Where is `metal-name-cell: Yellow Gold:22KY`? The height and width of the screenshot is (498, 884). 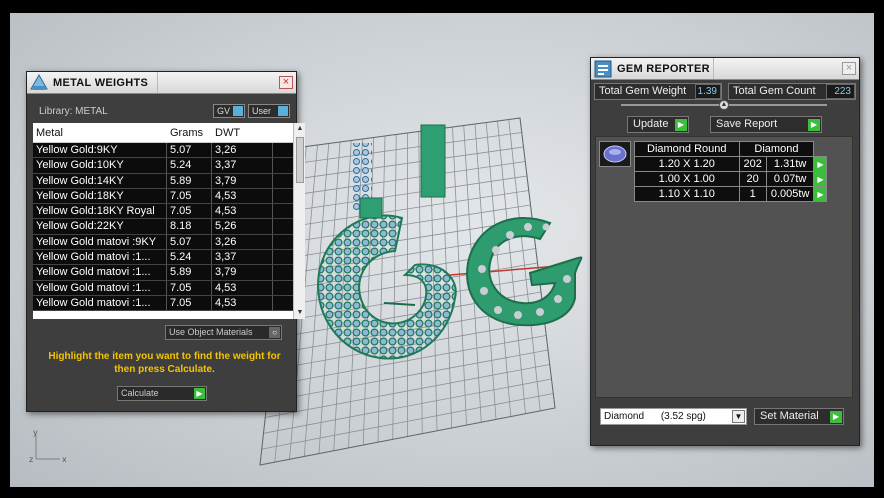 metal-name-cell: Yellow Gold:22KY is located at coordinates (100, 226).